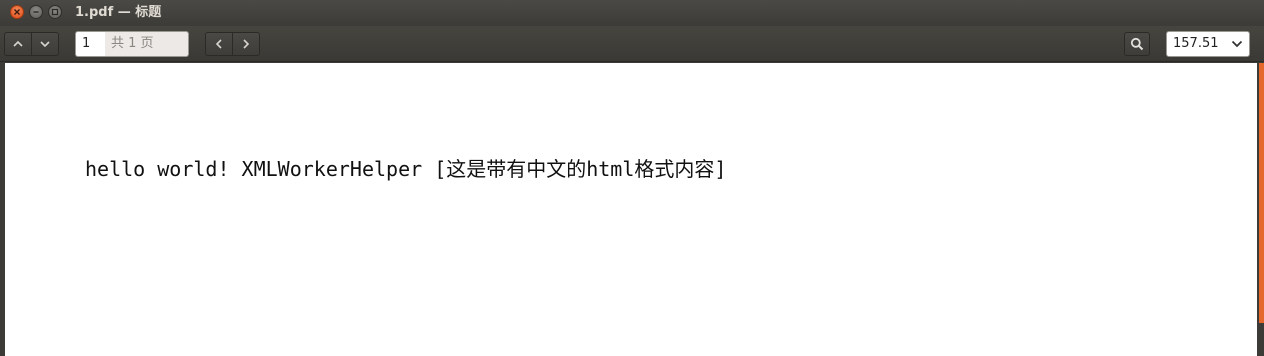 This screenshot has height=356, width=1264. Describe the element at coordinates (118, 12) in the screenshot. I see `window-title: 1.pdf — 标题` at that location.